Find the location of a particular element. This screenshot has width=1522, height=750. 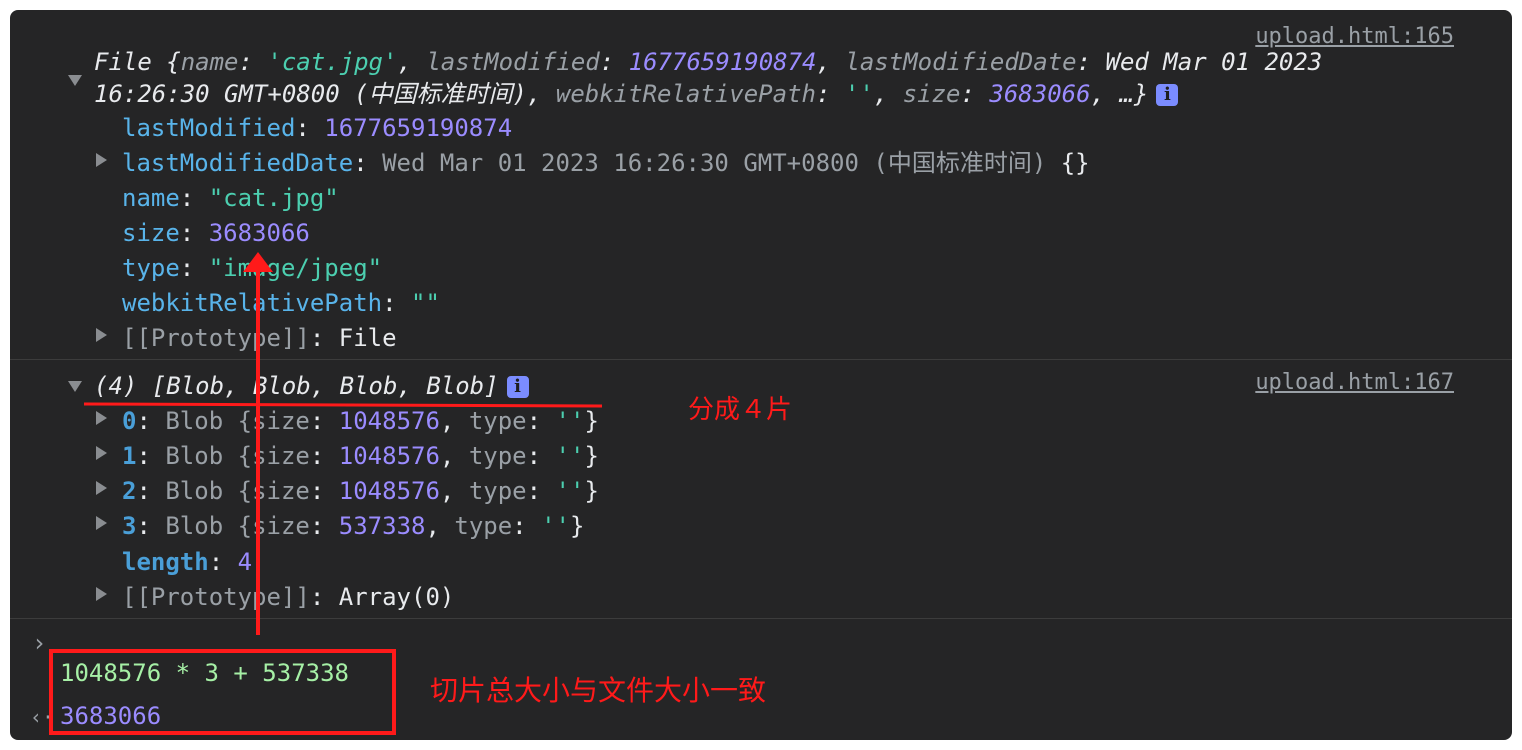

arrow-shaft is located at coordinates (258, 450).